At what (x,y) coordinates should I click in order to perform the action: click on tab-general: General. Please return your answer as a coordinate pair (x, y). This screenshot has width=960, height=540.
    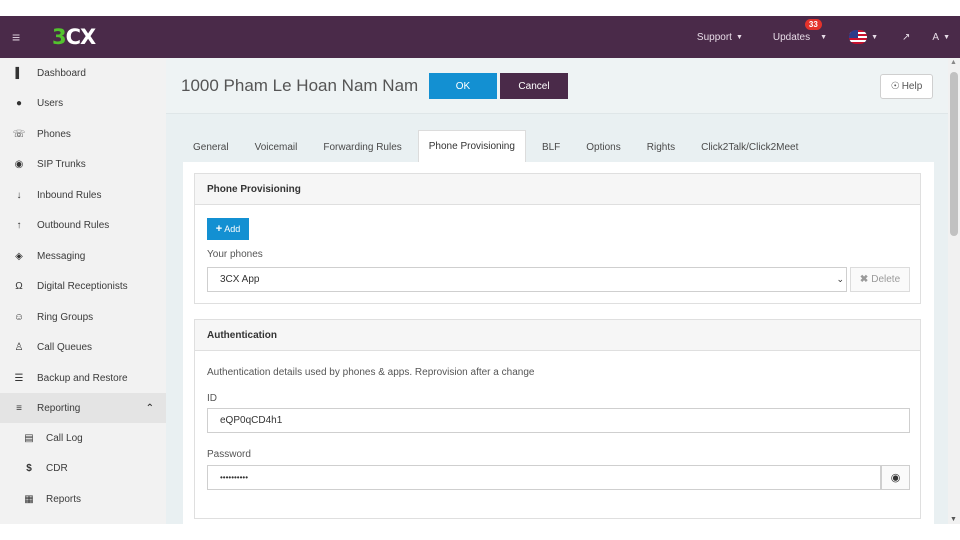
    Looking at the image, I should click on (211, 147).